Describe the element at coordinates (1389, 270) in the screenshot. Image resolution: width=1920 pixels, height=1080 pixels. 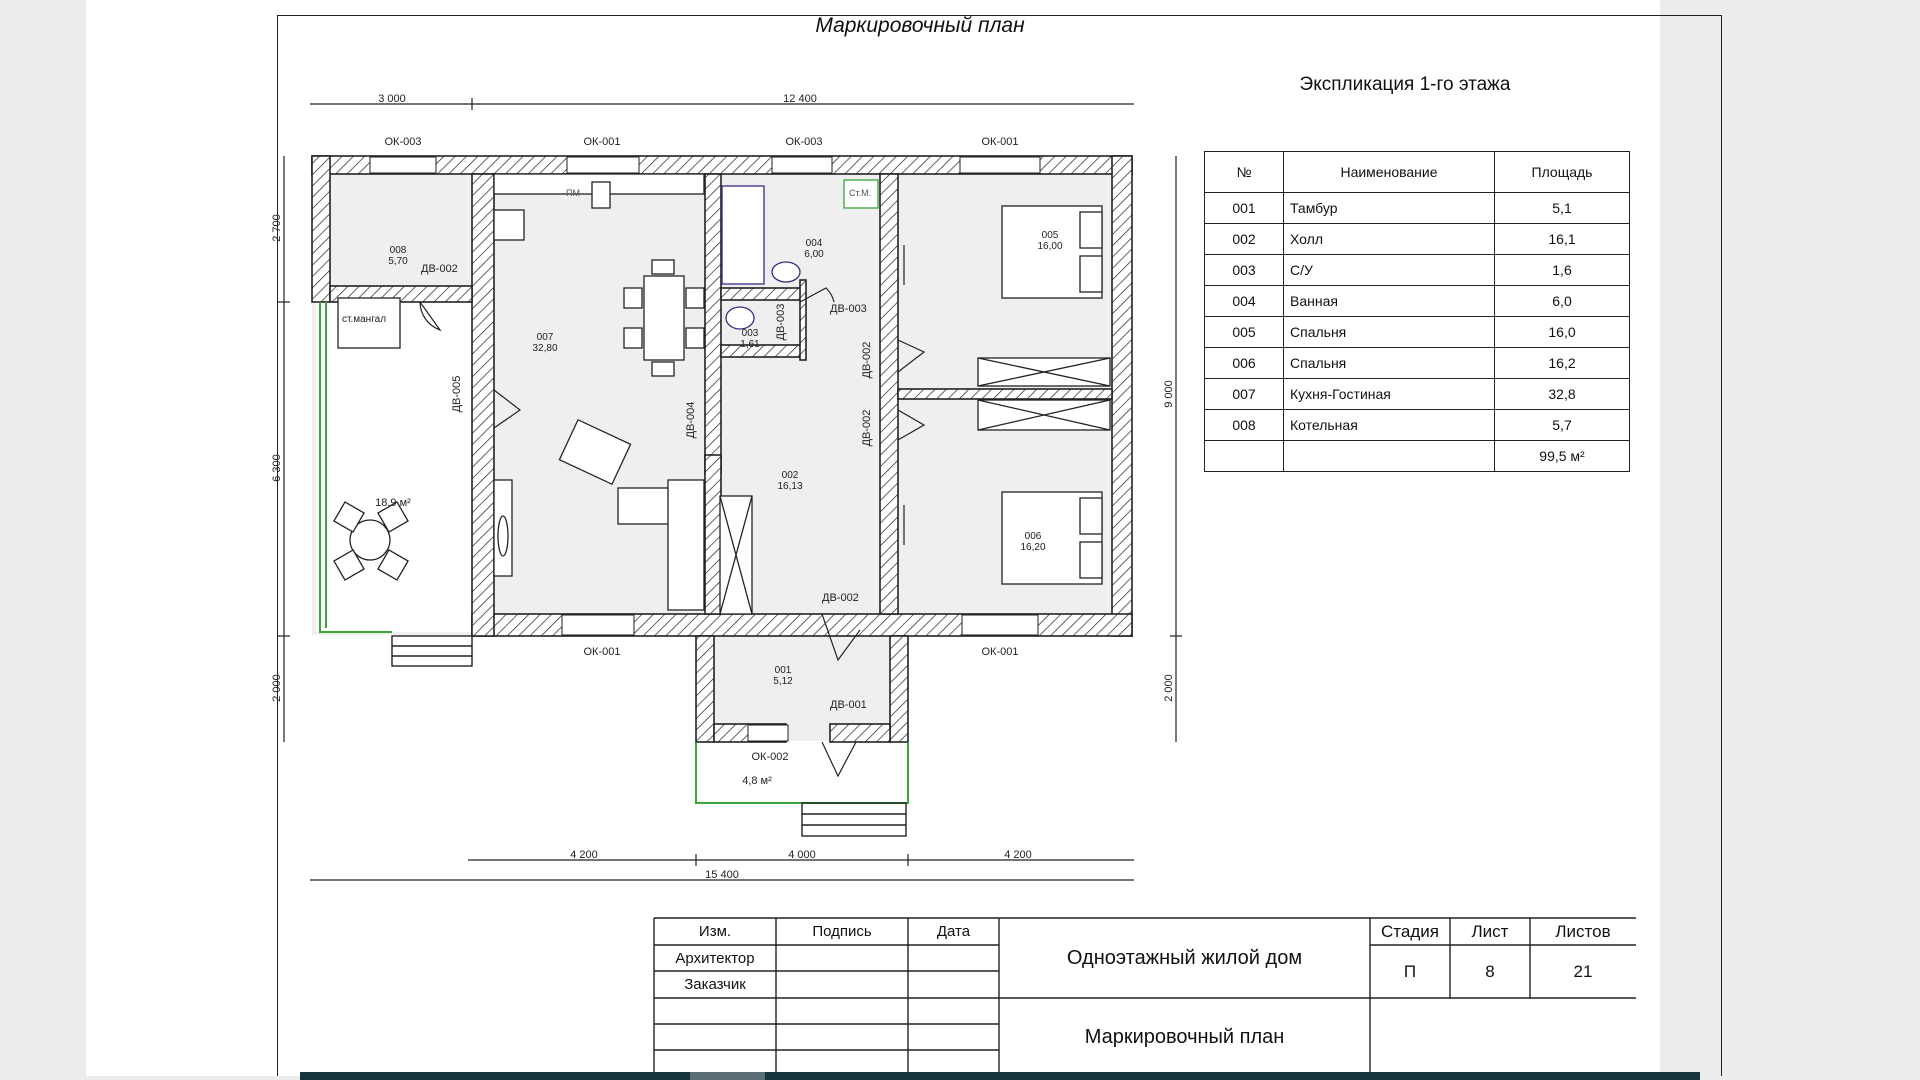
I see `room-name: С/У` at that location.